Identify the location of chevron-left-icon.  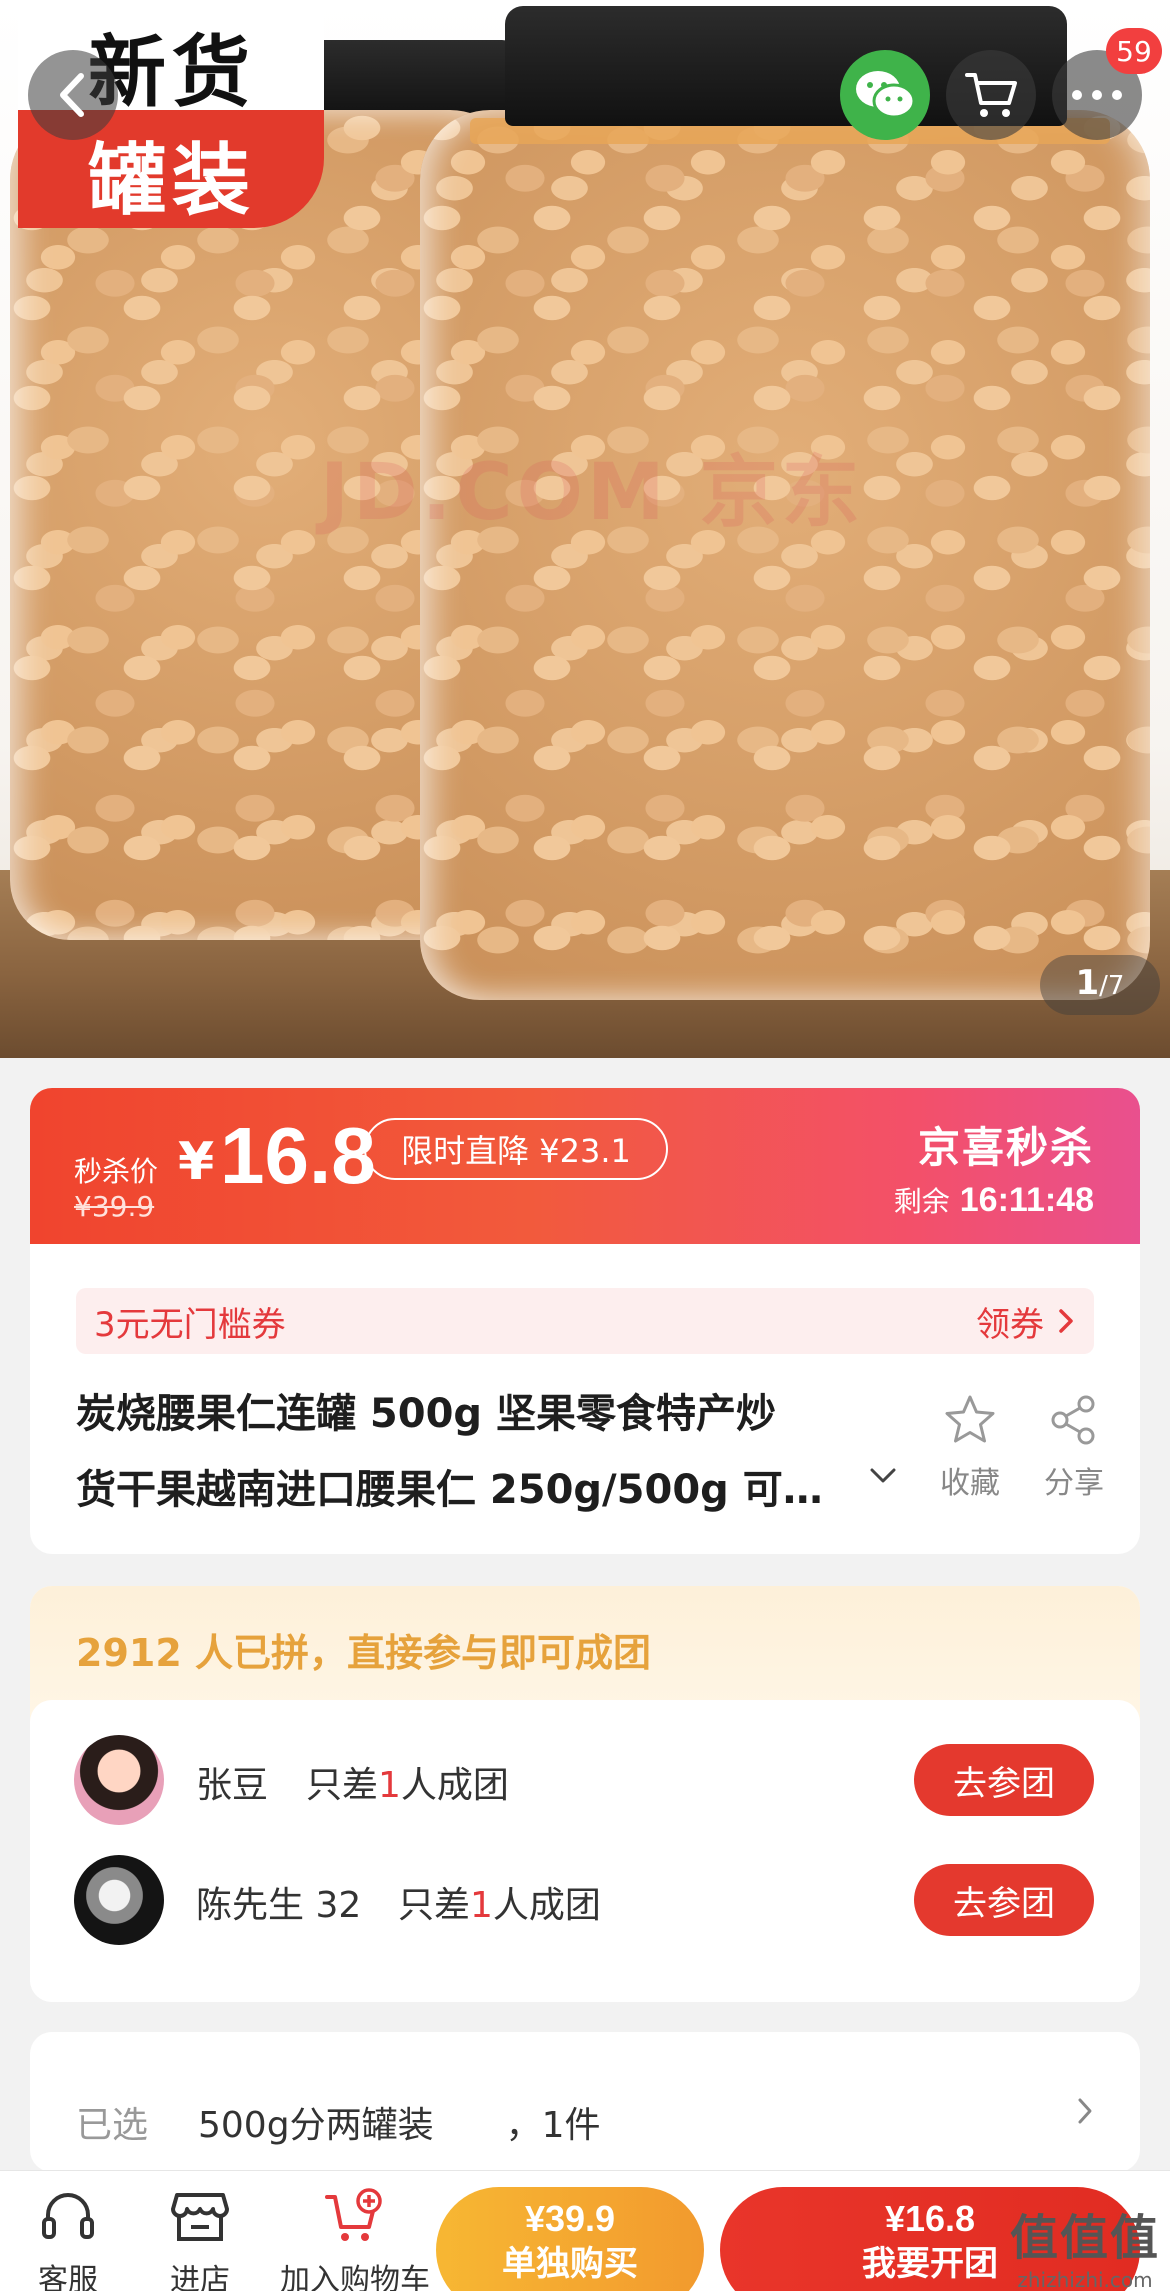
(72, 95).